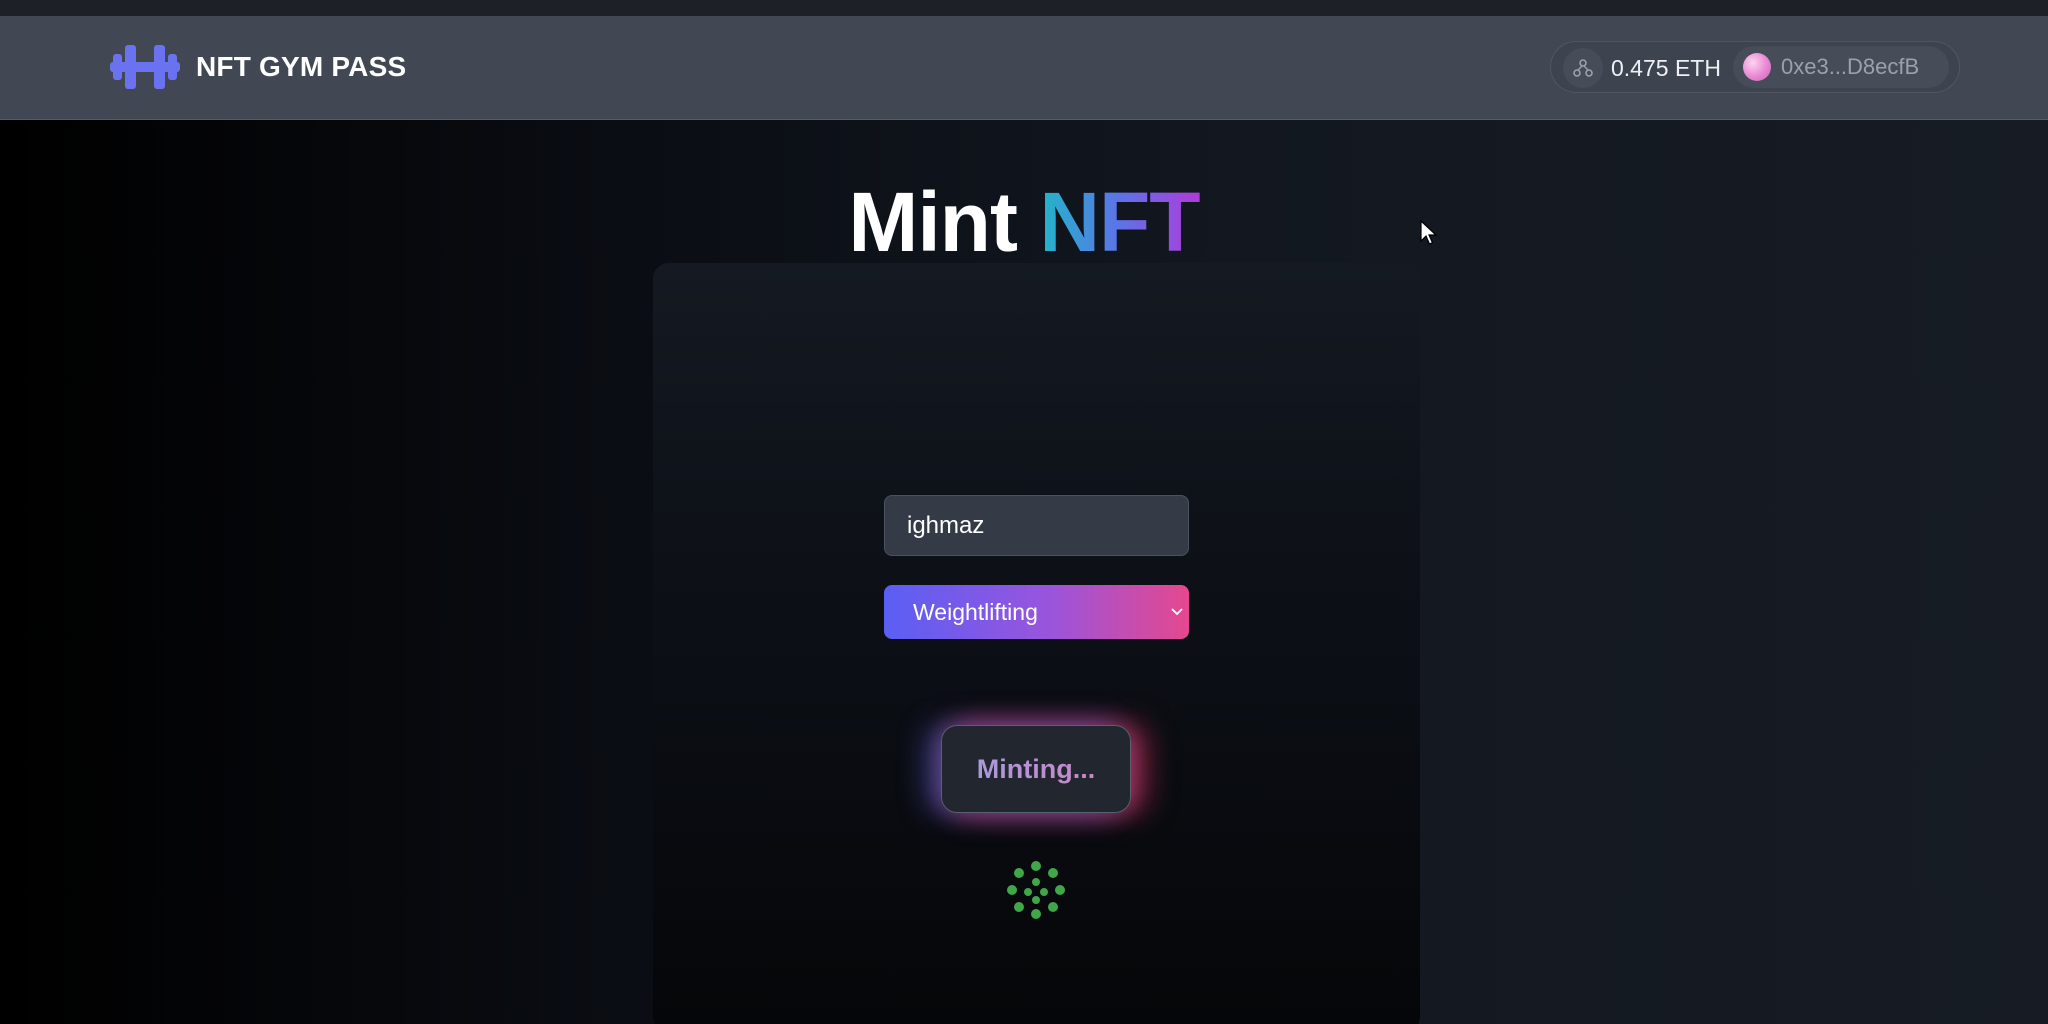  Describe the element at coordinates (1177, 614) in the screenshot. I see `chevron-down-icon` at that location.